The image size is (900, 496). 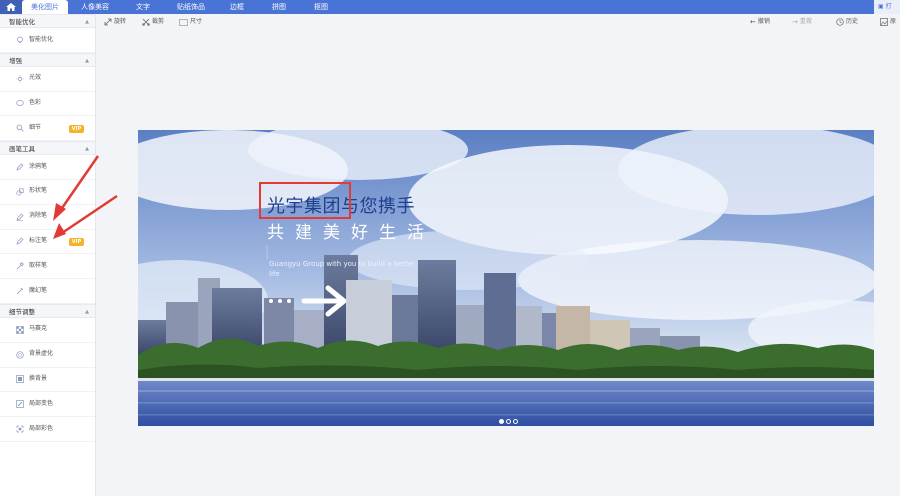 What do you see at coordinates (20, 330) in the screenshot?
I see `mosaic-icon` at bounding box center [20, 330].